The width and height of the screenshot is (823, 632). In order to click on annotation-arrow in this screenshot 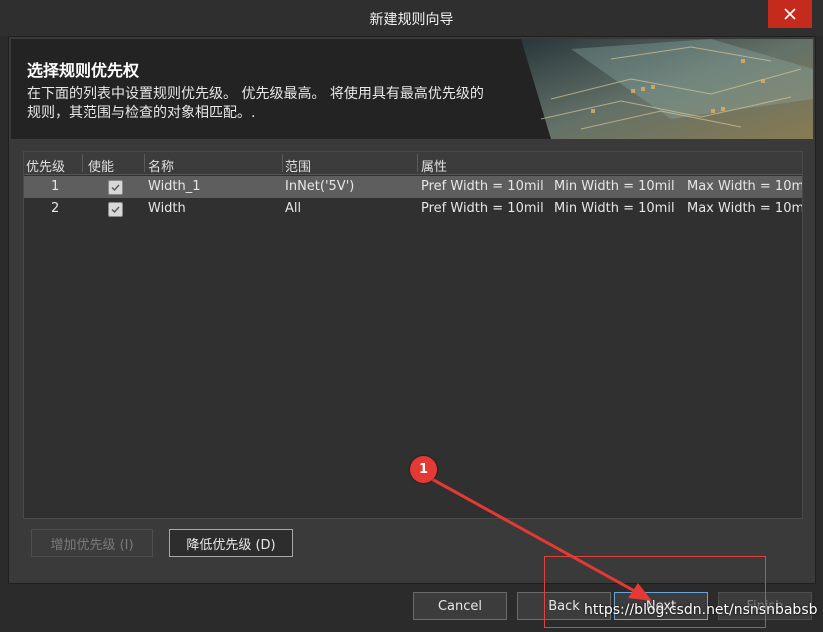, I will do `click(540, 538)`.